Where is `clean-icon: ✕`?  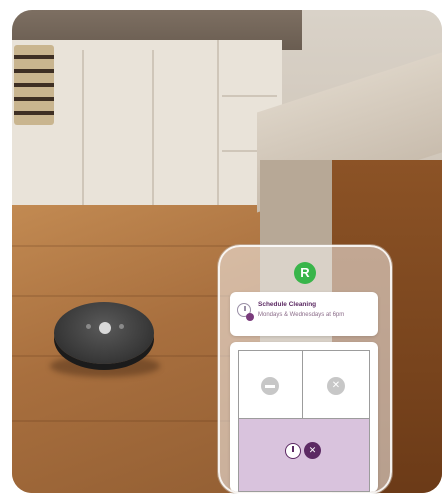 clean-icon: ✕ is located at coordinates (312, 450).